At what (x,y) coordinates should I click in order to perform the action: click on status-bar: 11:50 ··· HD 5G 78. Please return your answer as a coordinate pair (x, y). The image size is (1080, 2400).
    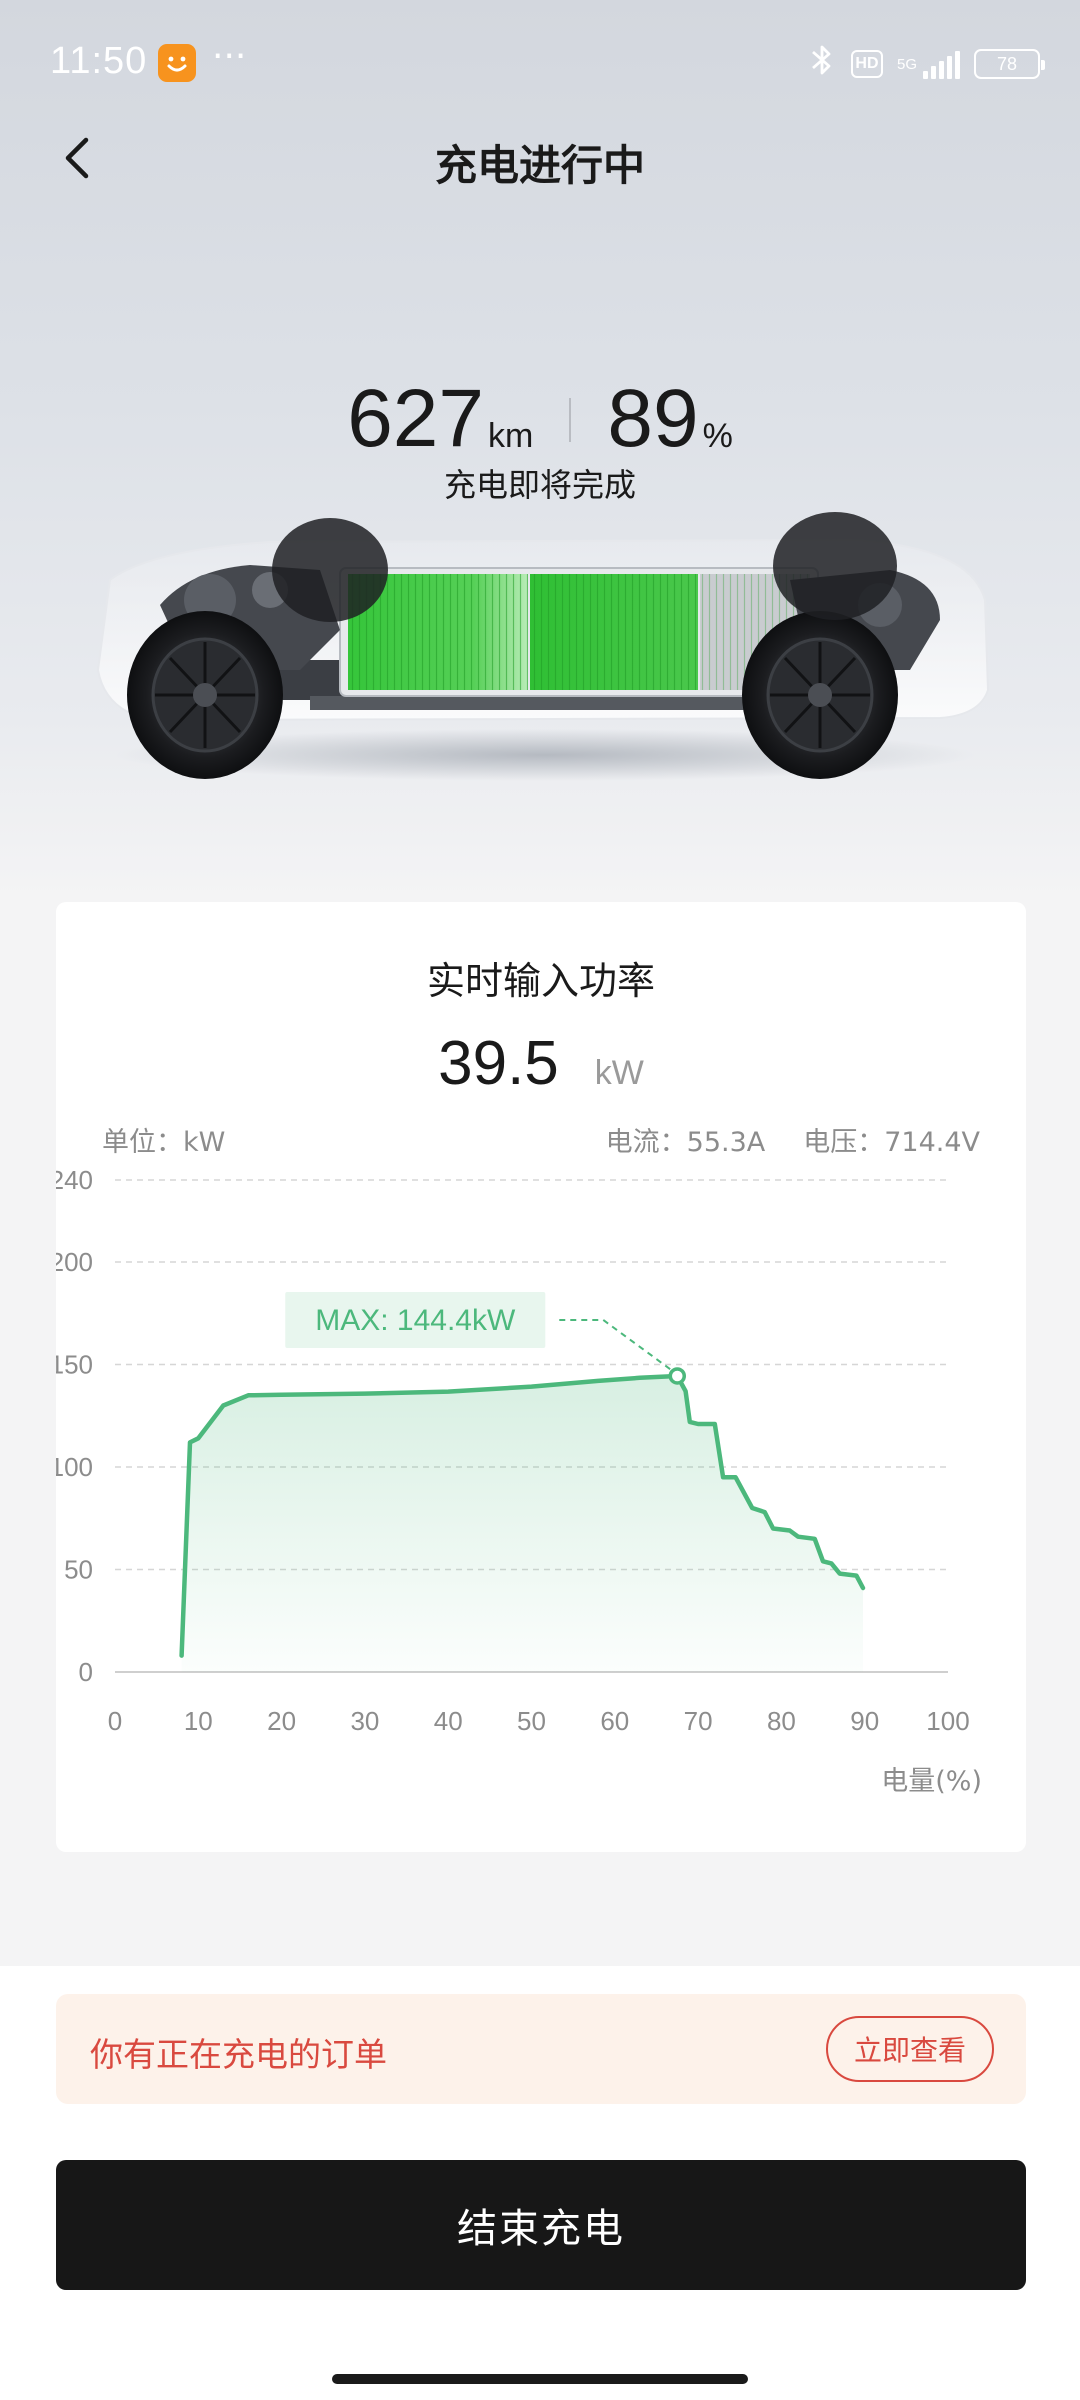
    Looking at the image, I should click on (540, 64).